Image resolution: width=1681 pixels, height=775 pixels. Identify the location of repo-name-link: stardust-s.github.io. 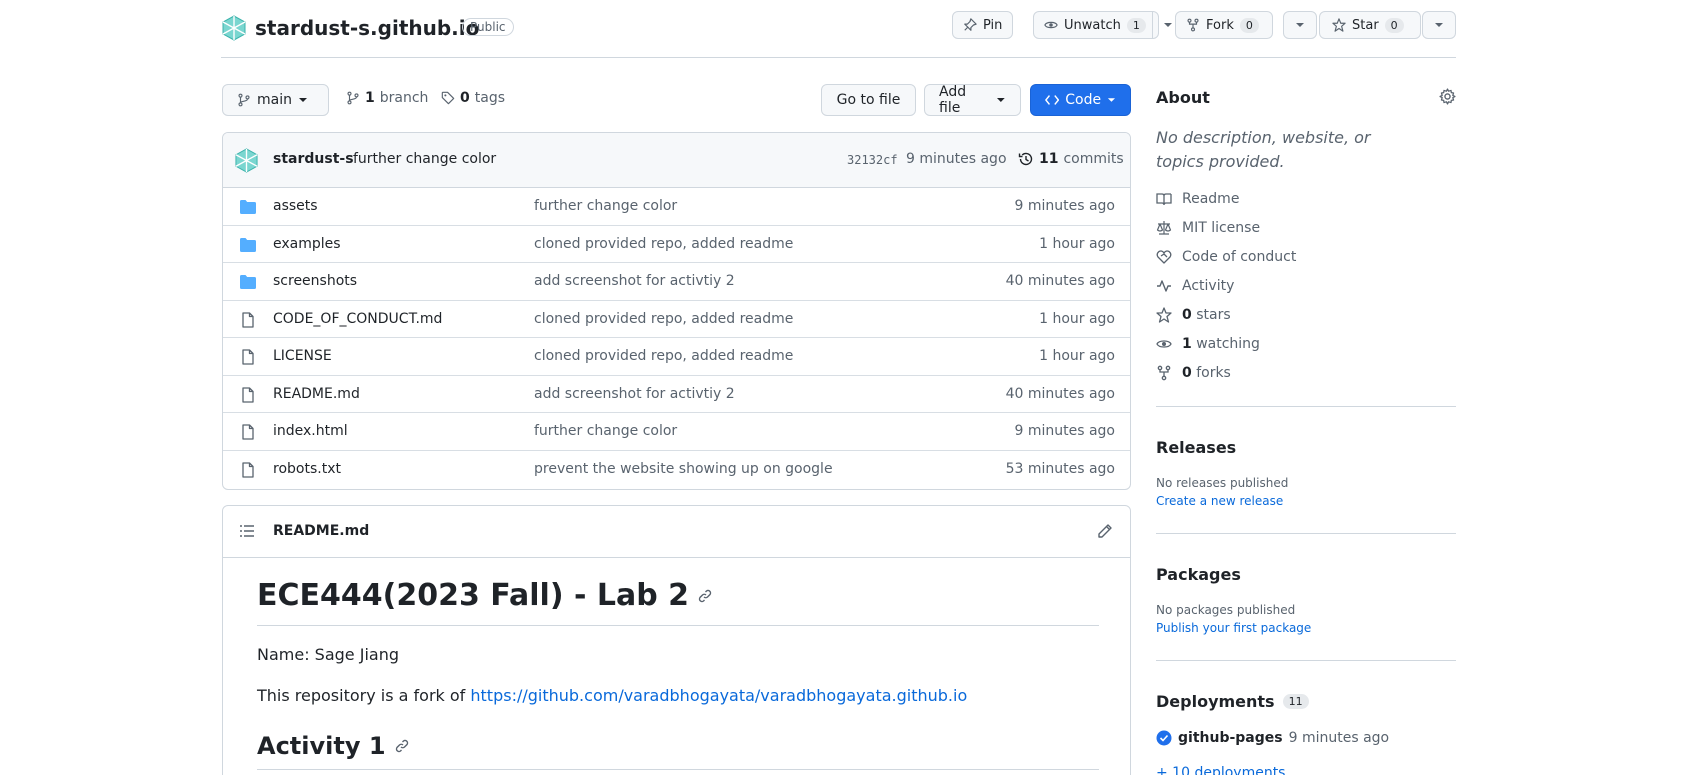
(367, 28).